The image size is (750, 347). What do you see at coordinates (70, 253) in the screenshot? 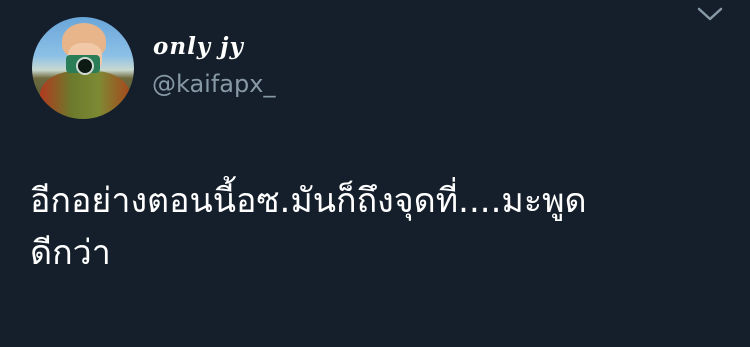
I see `tweet-text-line-2: ดีกว่า` at bounding box center [70, 253].